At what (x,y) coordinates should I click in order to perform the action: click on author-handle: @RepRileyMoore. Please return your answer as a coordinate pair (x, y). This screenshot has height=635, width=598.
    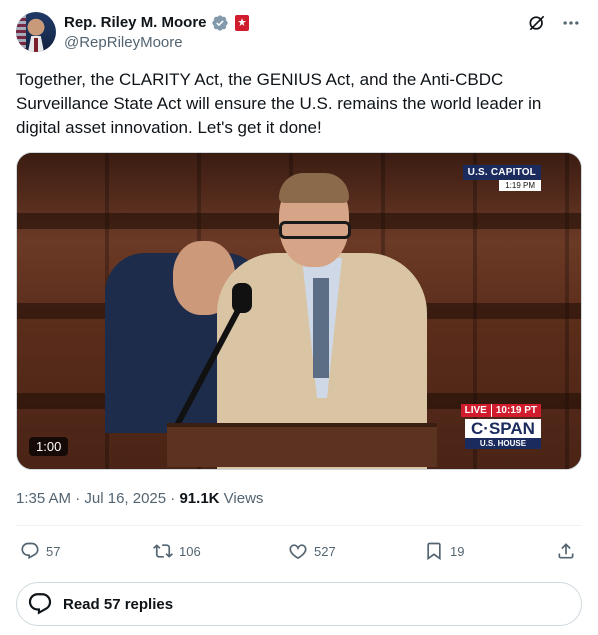
    Looking at the image, I should click on (123, 43).